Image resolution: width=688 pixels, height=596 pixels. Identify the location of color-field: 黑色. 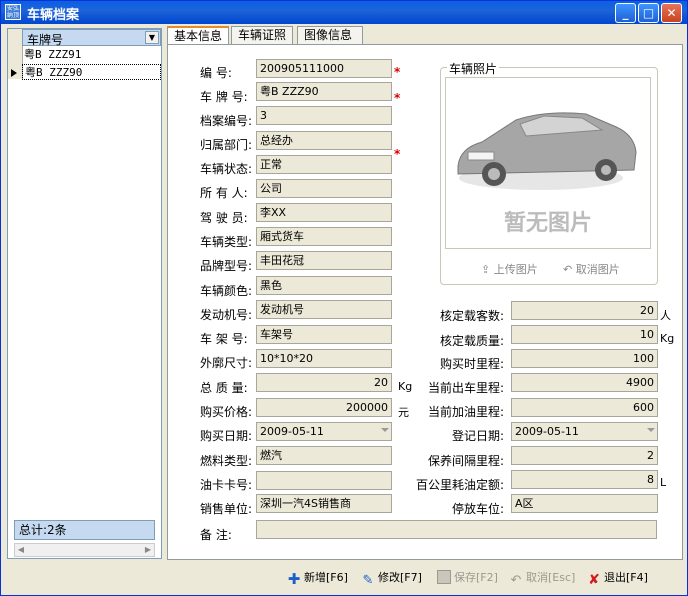
(324, 285).